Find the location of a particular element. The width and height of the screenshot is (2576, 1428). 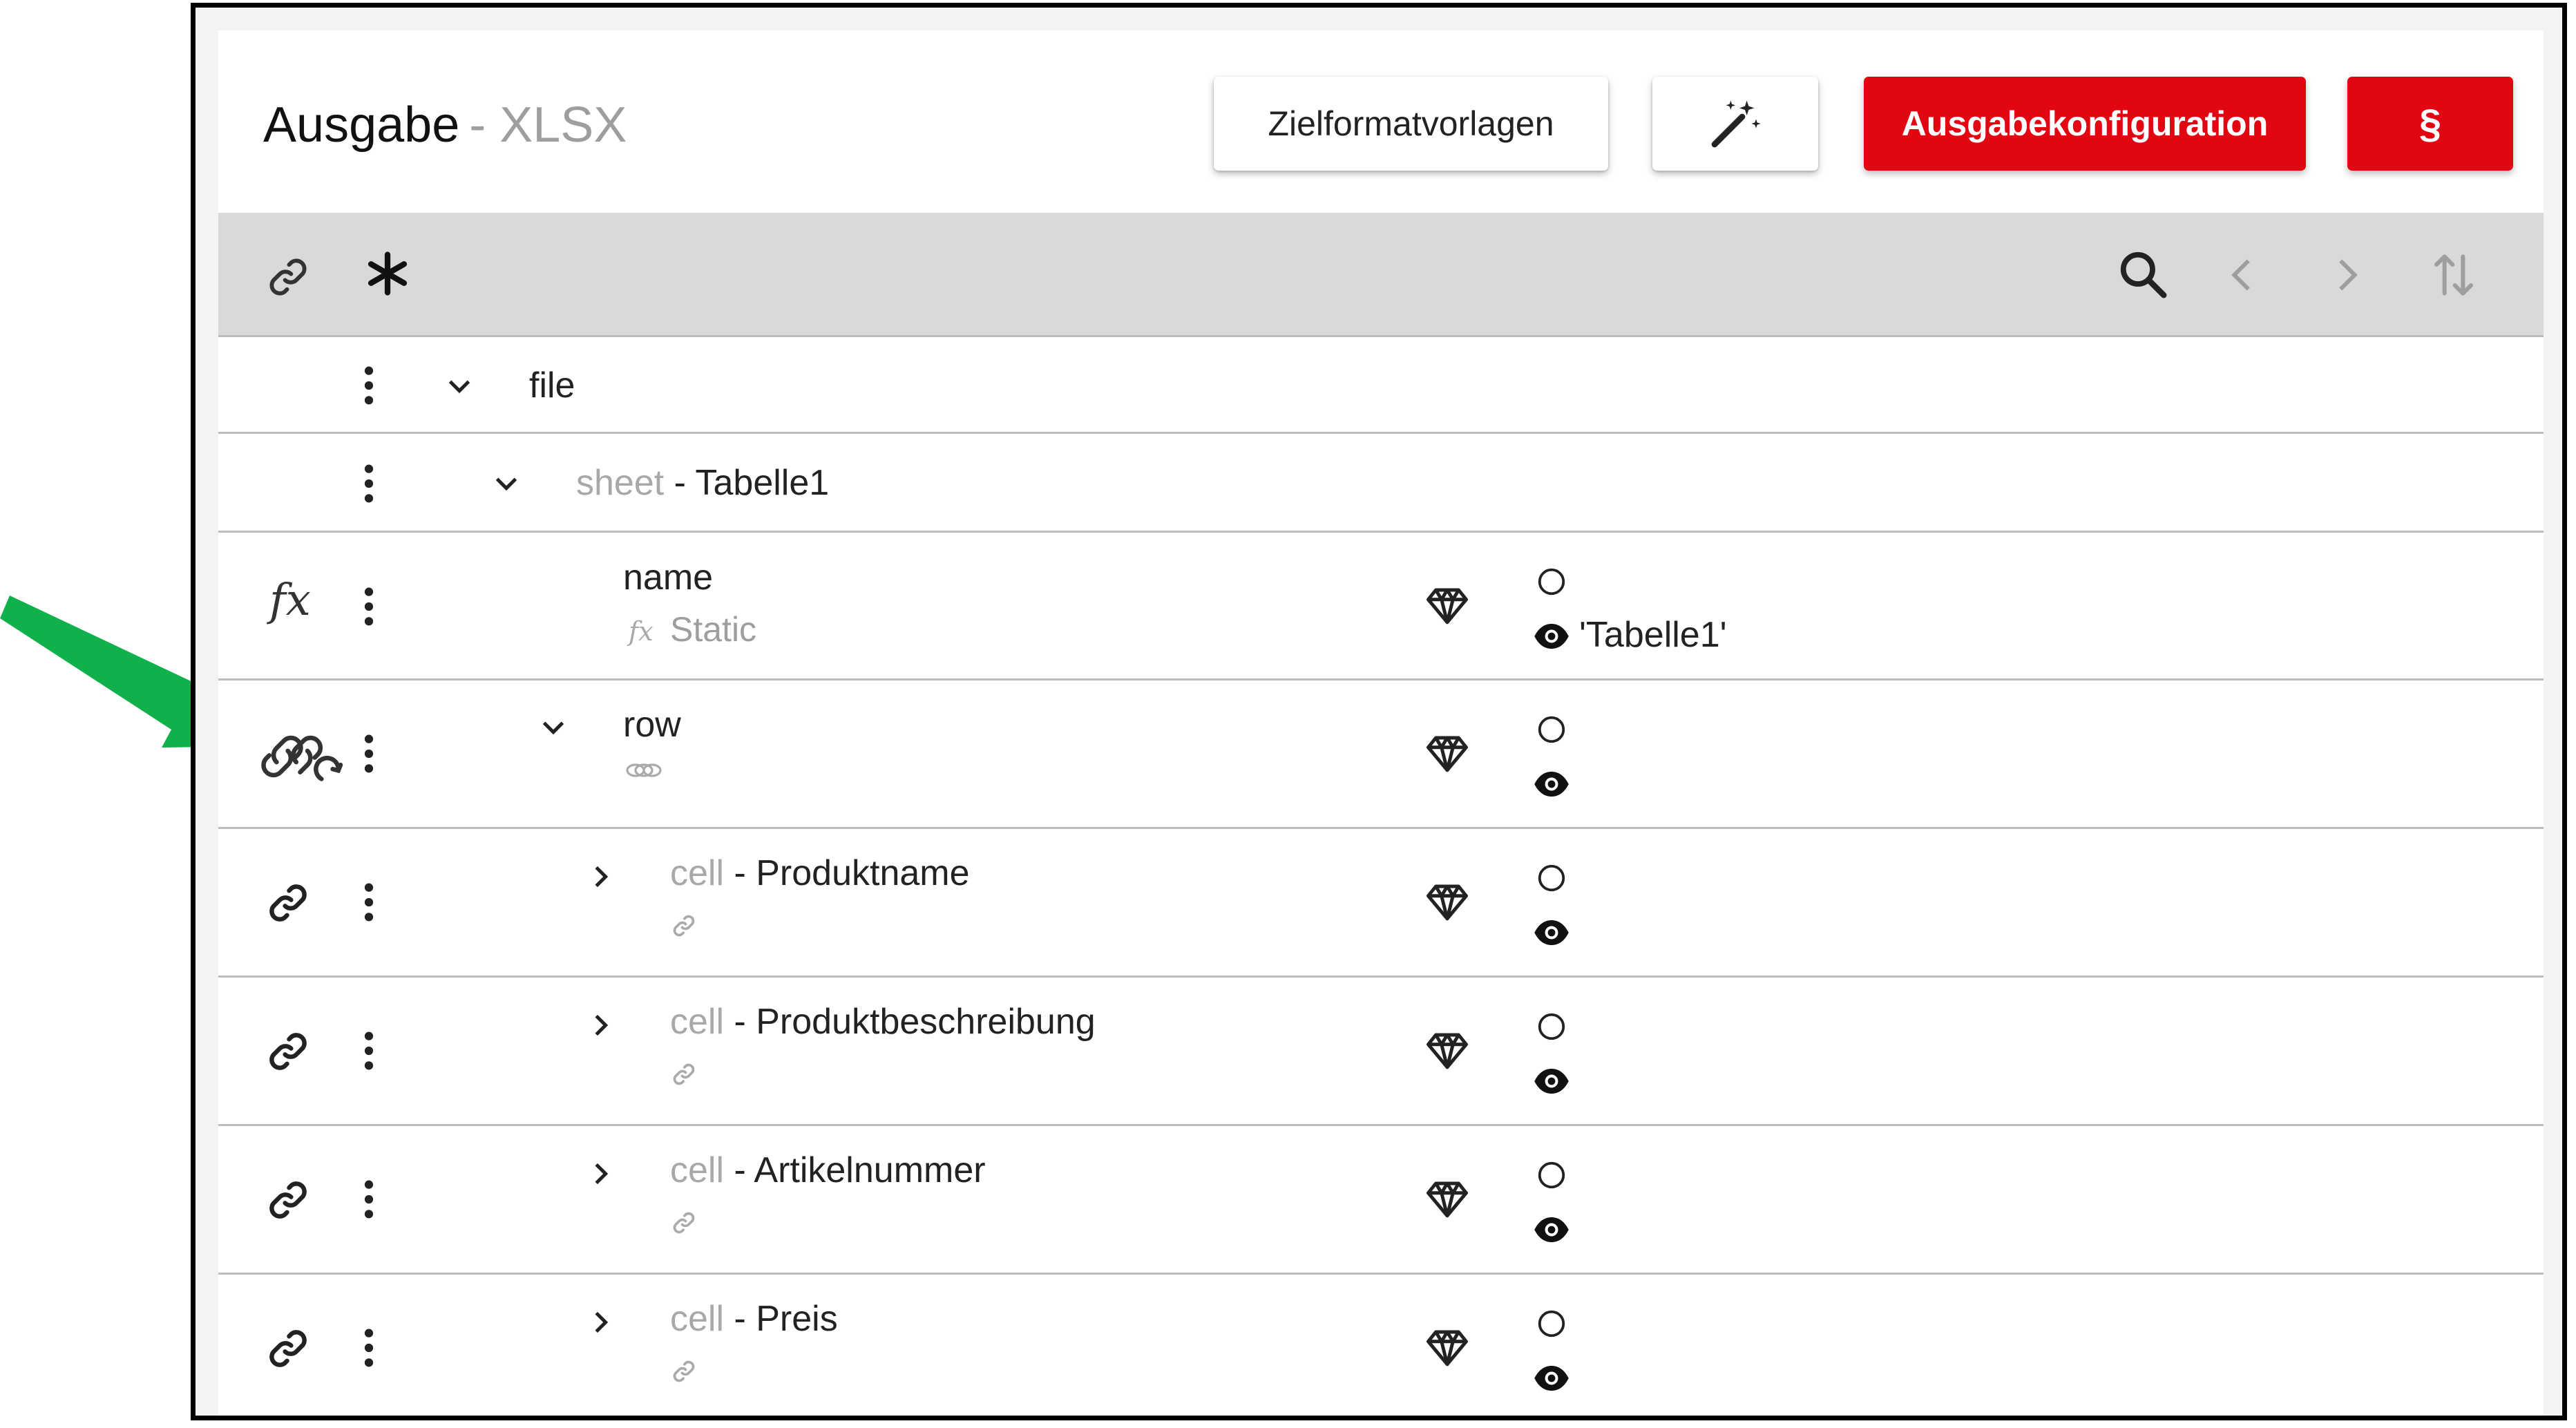

paragraph-button-label: § is located at coordinates (2430, 123).